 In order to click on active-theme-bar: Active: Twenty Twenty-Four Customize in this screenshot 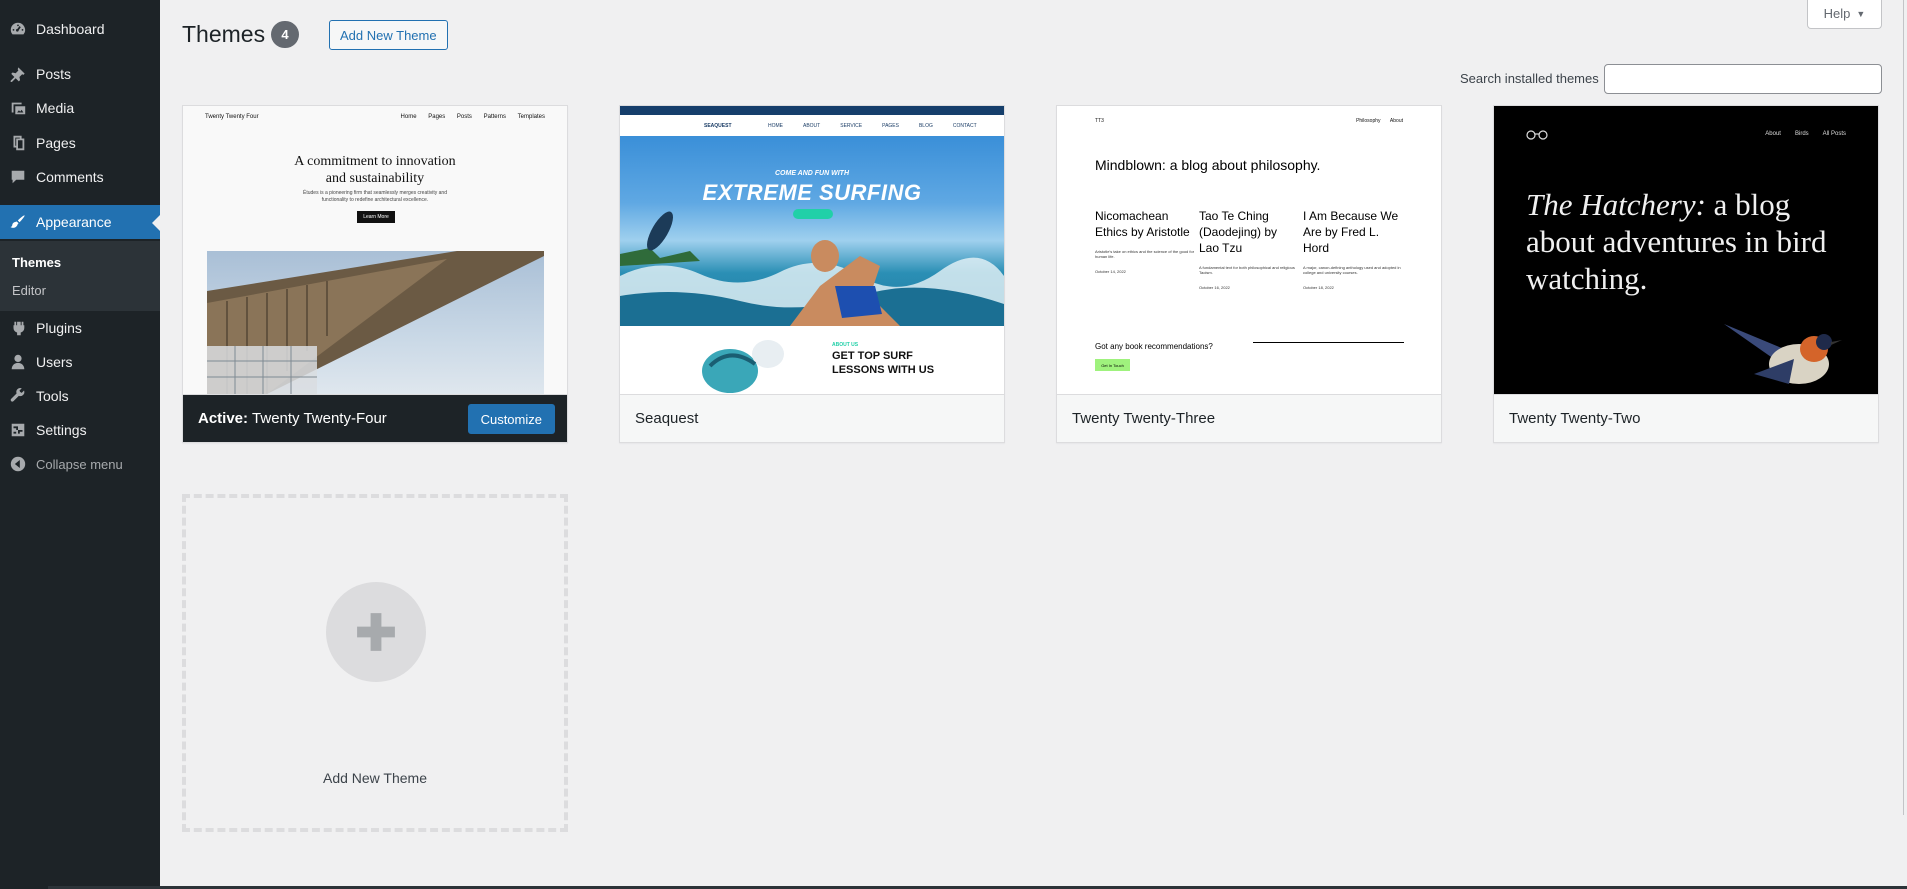, I will do `click(375, 418)`.